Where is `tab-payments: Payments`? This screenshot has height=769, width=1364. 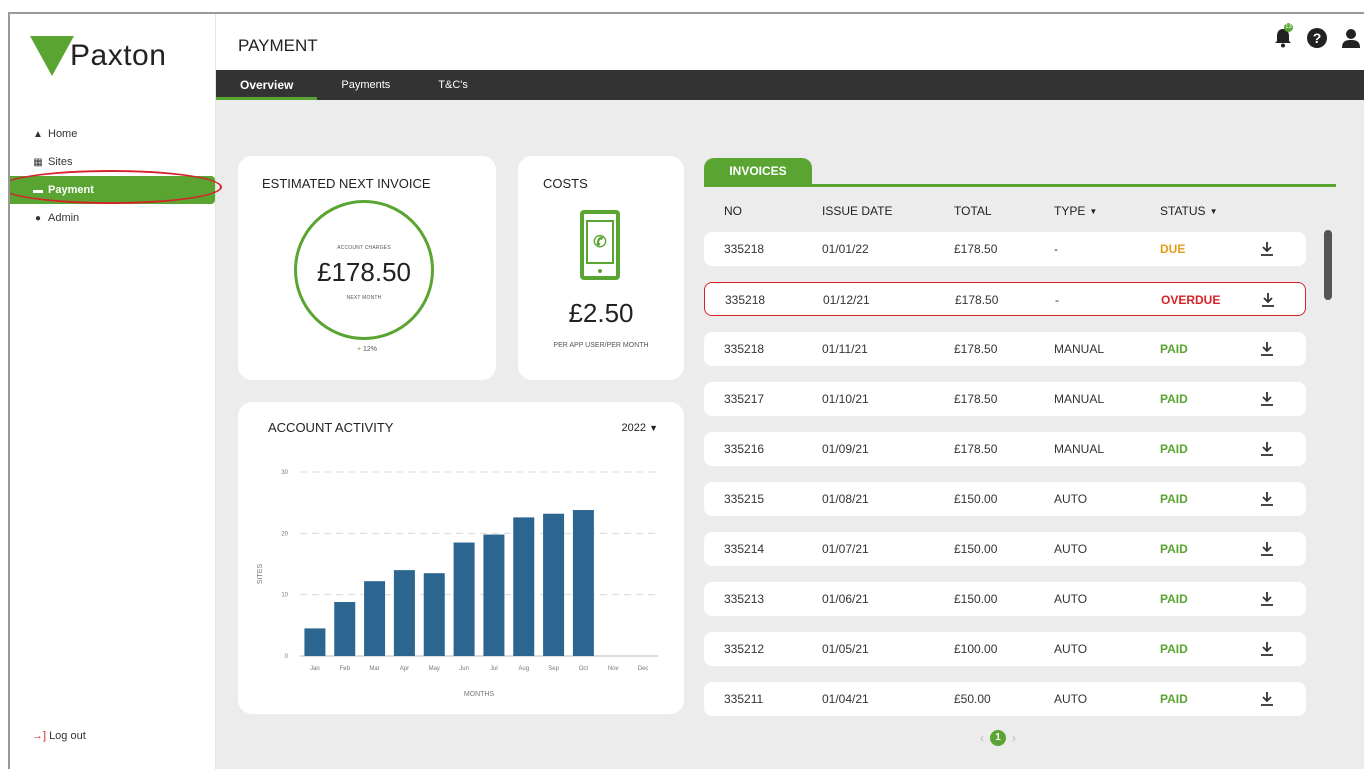
tab-payments: Payments is located at coordinates (365, 85).